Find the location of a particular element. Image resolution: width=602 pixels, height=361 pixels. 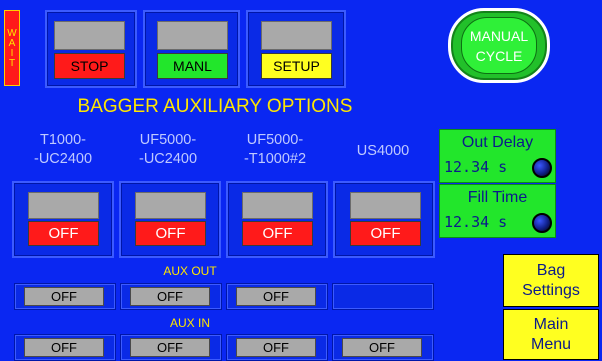

out-delay-panel: Out Delay 12.34 s is located at coordinates (497, 156).